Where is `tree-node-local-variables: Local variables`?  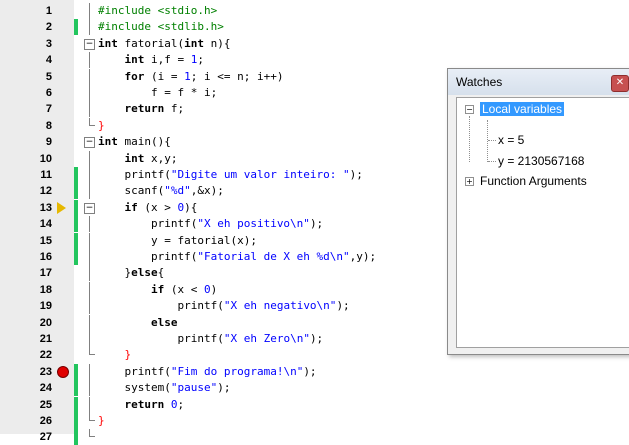
tree-node-local-variables: Local variables is located at coordinates (522, 109).